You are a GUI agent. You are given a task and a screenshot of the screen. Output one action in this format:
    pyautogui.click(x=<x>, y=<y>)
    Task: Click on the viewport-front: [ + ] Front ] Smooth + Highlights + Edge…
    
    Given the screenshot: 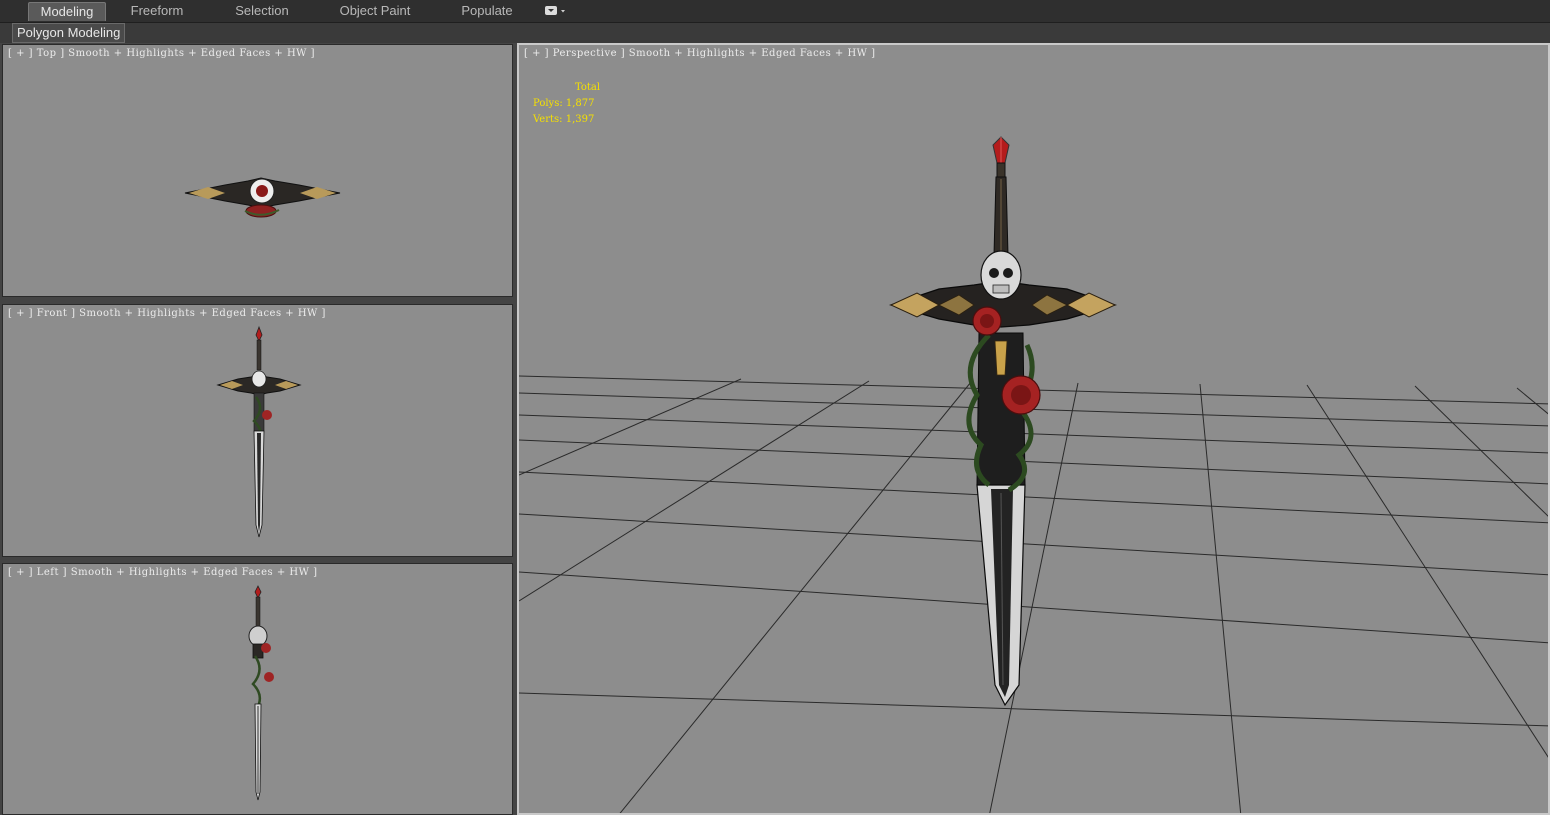 What is the action you would take?
    pyautogui.click(x=257, y=430)
    